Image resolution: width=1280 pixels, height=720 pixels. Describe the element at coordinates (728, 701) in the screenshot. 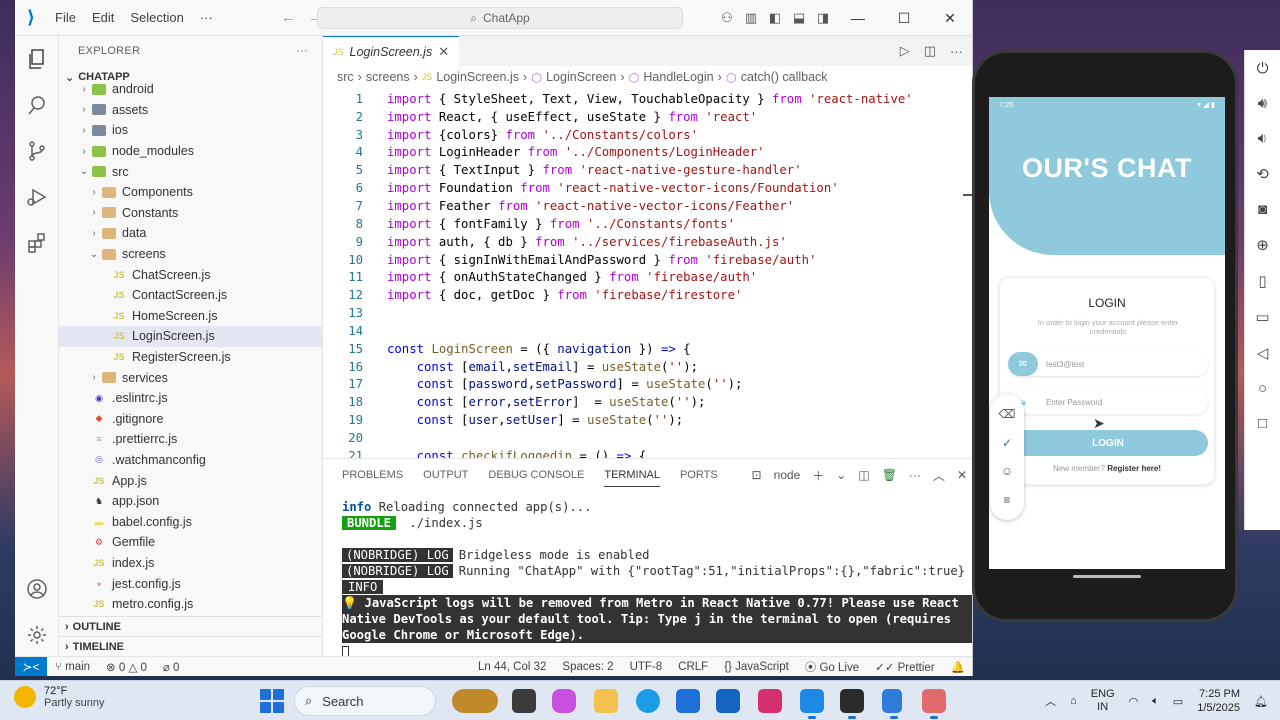

I see `outlook-icon` at that location.